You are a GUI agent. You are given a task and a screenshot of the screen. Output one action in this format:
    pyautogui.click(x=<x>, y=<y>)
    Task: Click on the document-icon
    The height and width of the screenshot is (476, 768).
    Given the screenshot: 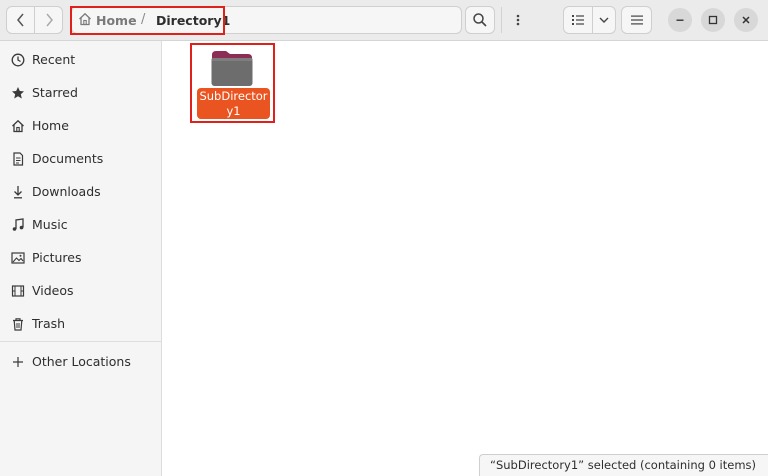 What is the action you would take?
    pyautogui.click(x=18, y=159)
    